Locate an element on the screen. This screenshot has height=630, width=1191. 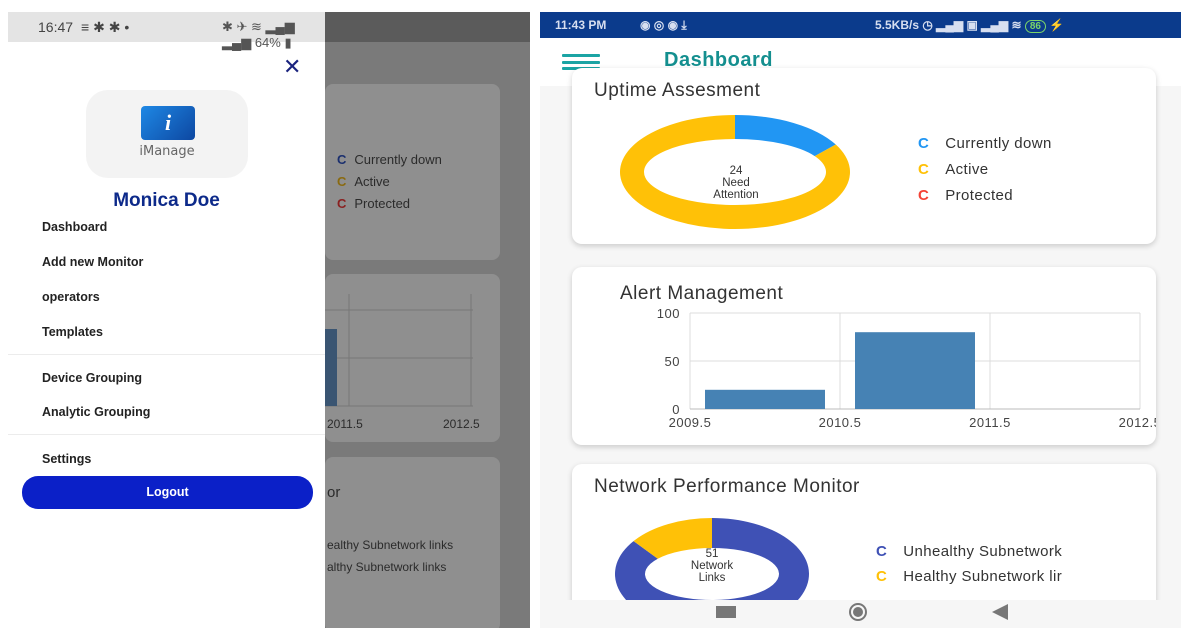
home-dot-icon is located at coordinates (858, 612).